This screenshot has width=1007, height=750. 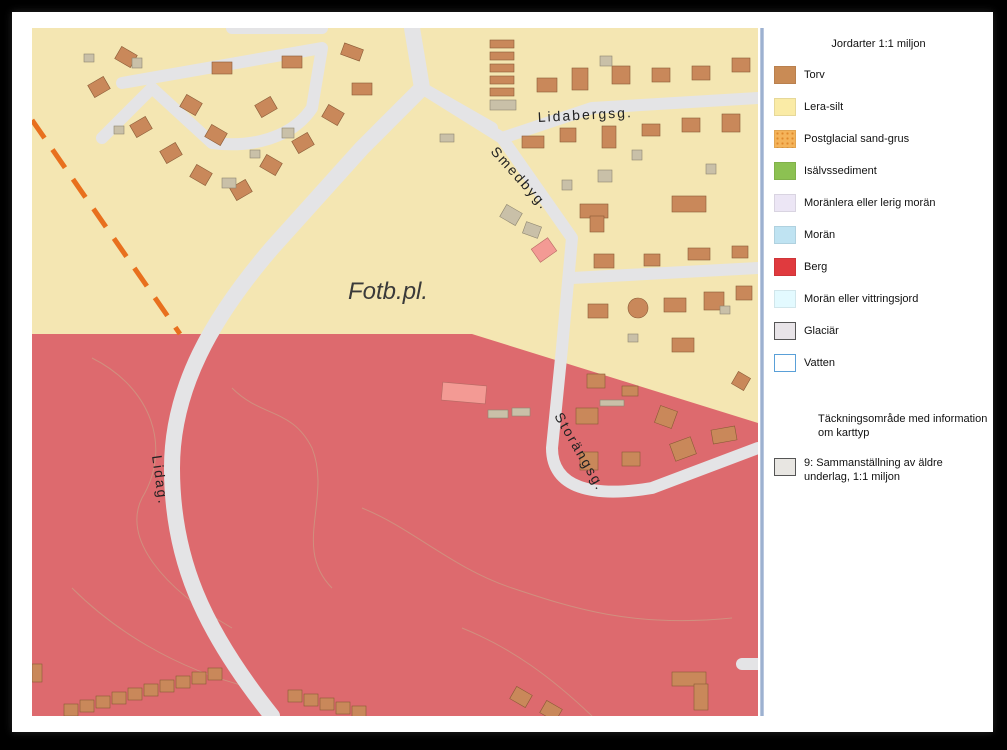 I want to click on legend-label: Glaciär, so click(x=821, y=331).